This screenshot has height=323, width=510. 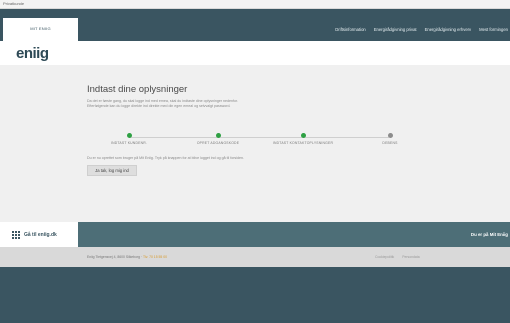 What do you see at coordinates (255, 53) in the screenshot?
I see `logo-row: eniig` at bounding box center [255, 53].